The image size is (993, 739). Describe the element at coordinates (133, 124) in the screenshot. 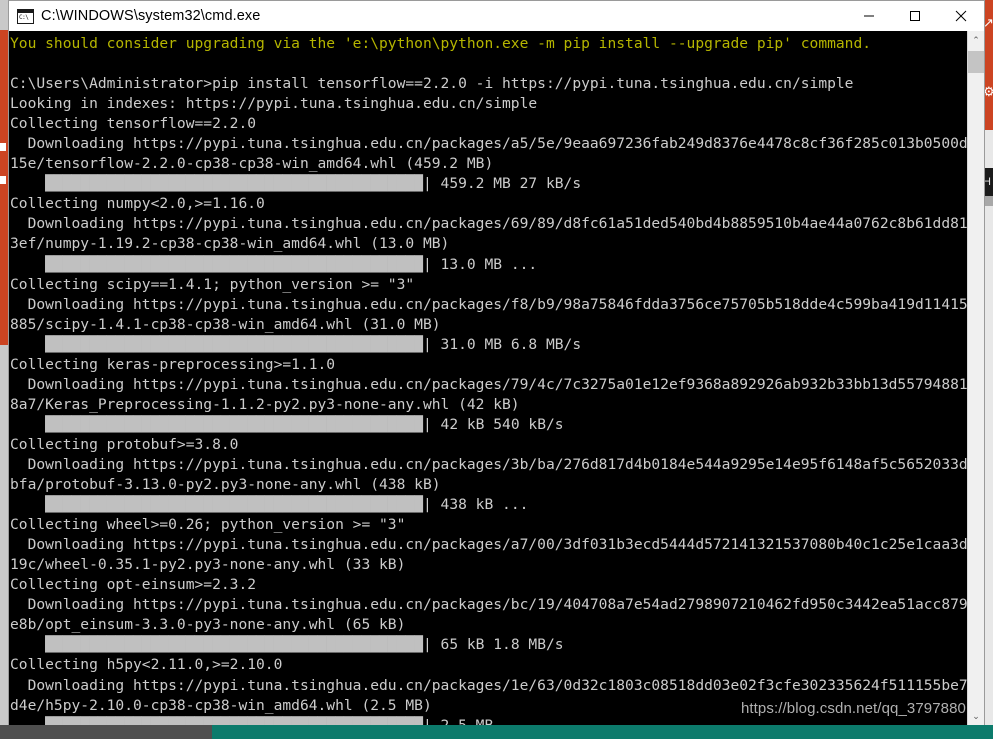

I see `console-line: Collecting tensorflow==2.2.0` at that location.